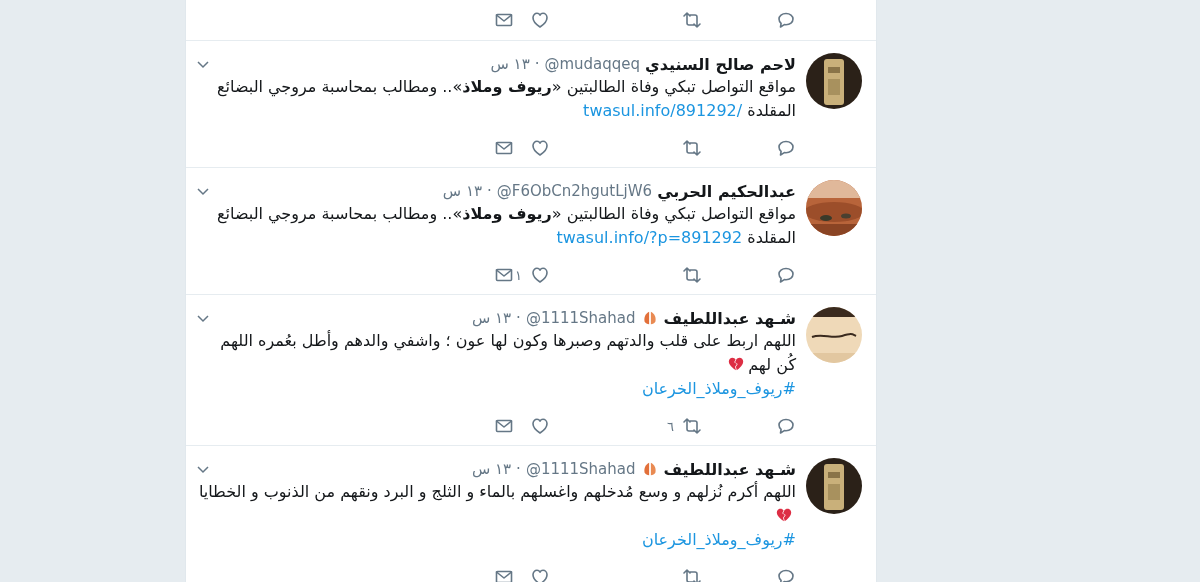 The height and width of the screenshot is (582, 1200). I want to click on user-handle: @F6ObCn2hgutLjW6, so click(574, 191).